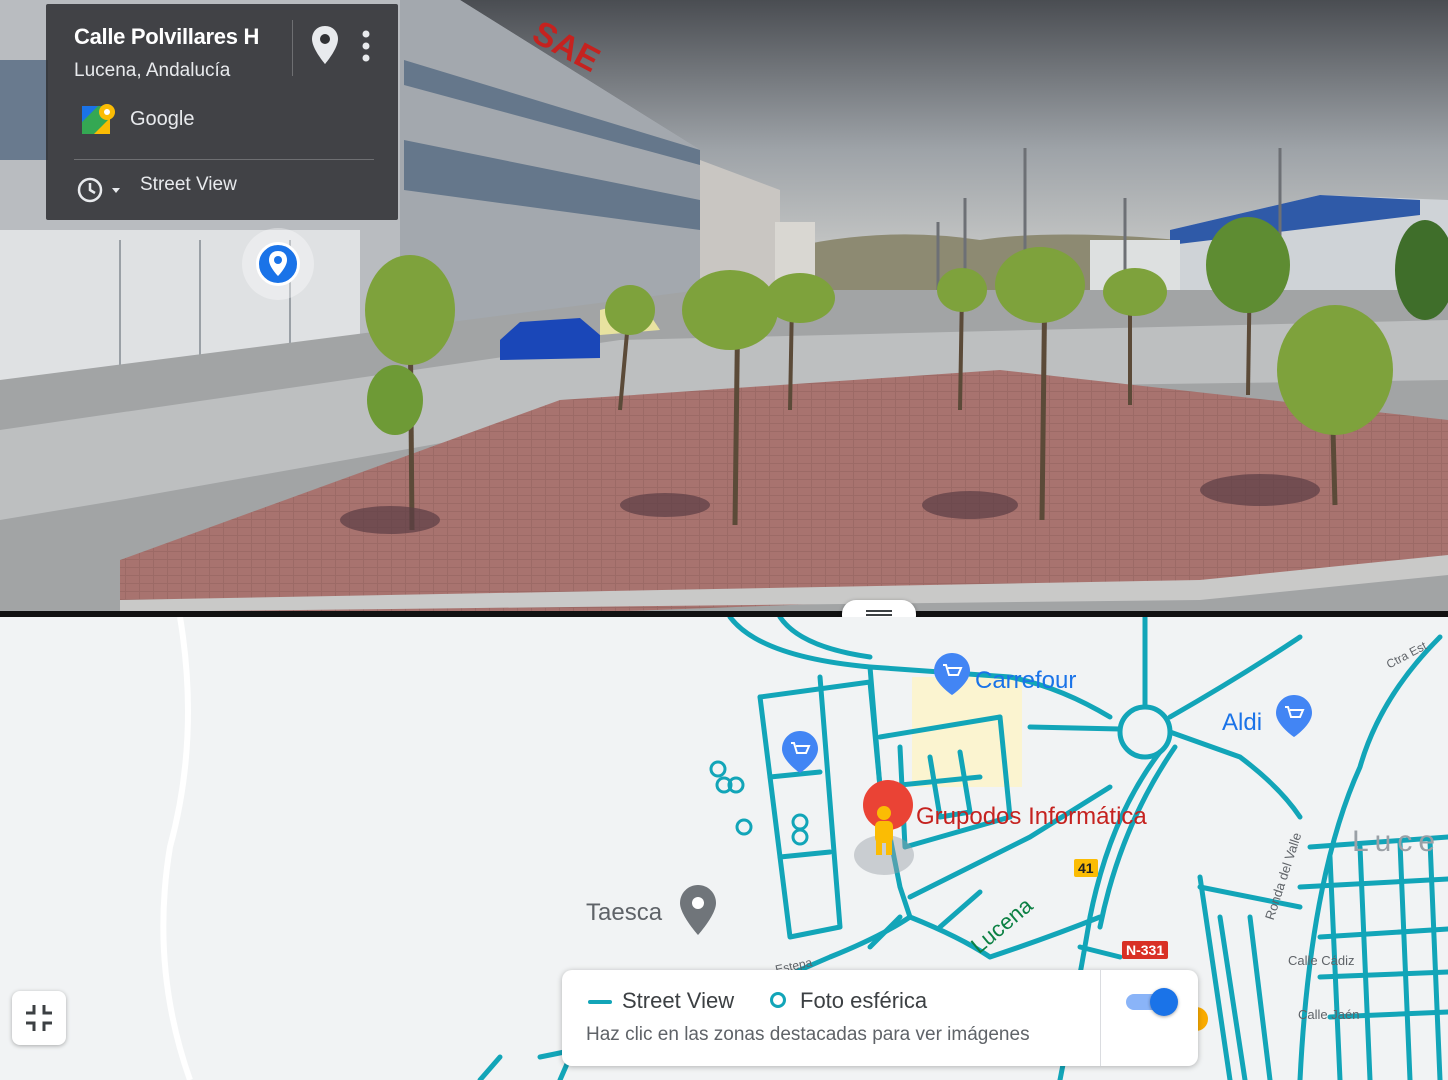 This screenshot has height=1080, width=1448. I want to click on street-label-jaen: Calle Jaén, so click(1329, 1014).